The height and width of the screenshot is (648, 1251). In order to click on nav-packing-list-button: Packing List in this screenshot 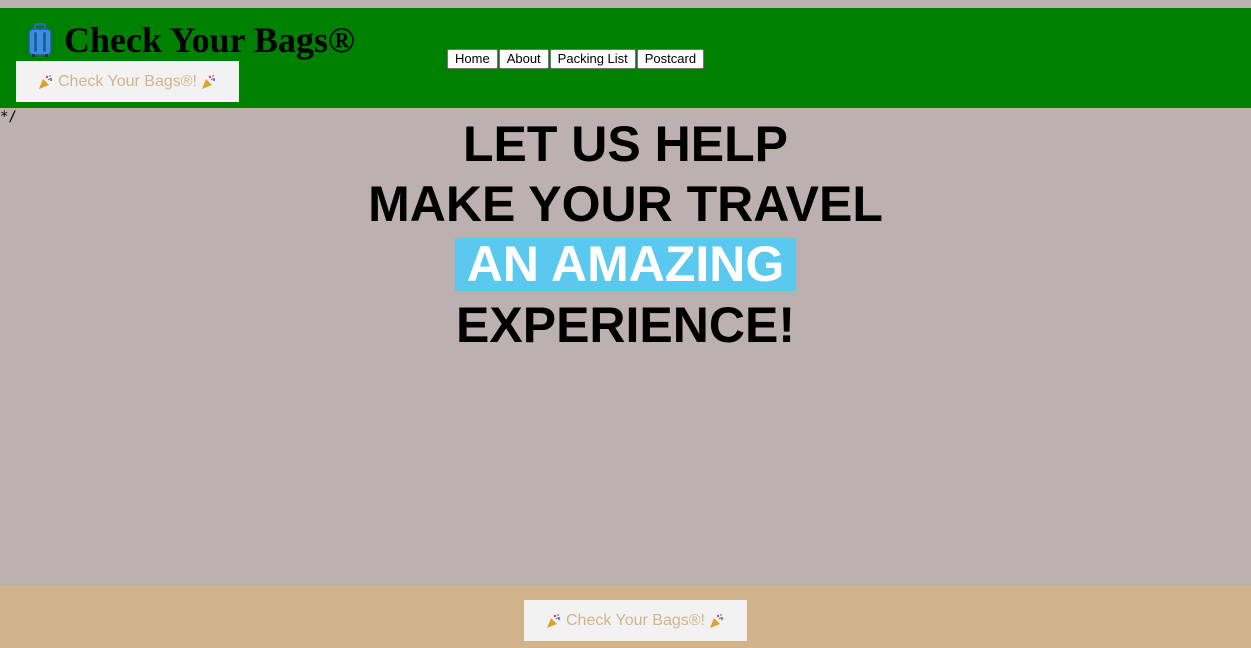, I will do `click(592, 59)`.